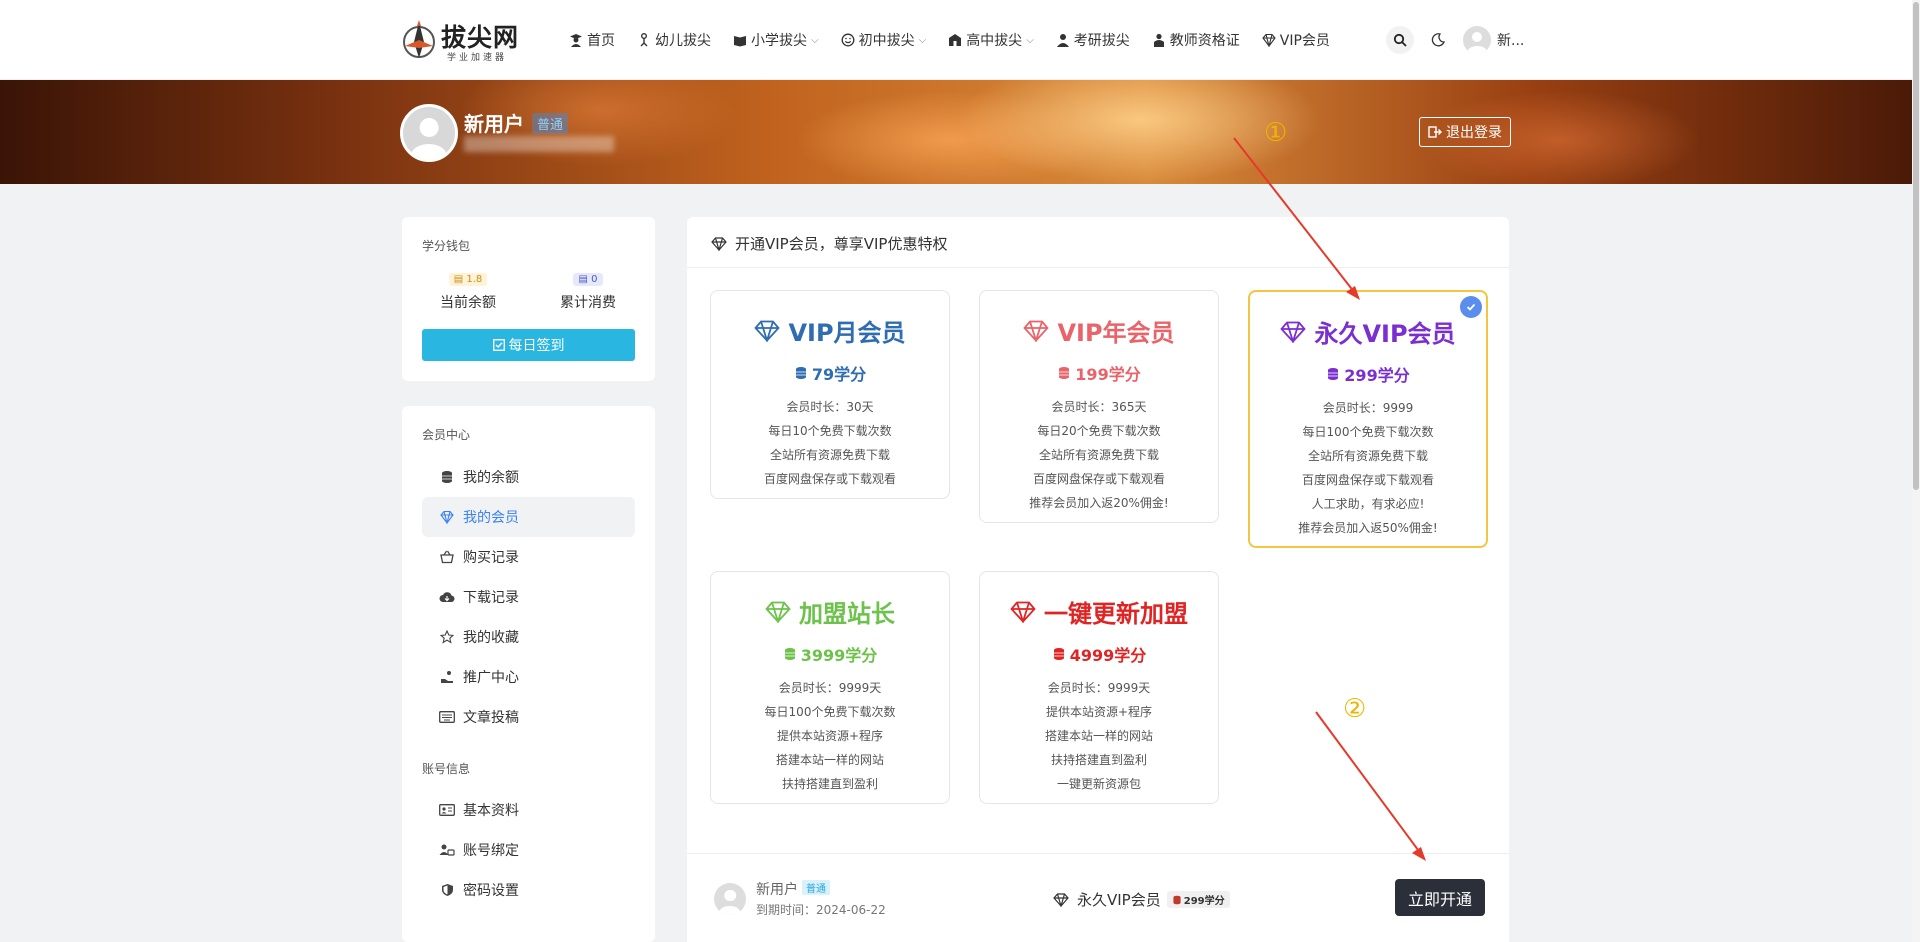 This screenshot has height=942, width=1920. I want to click on school-icon, so click(955, 40).